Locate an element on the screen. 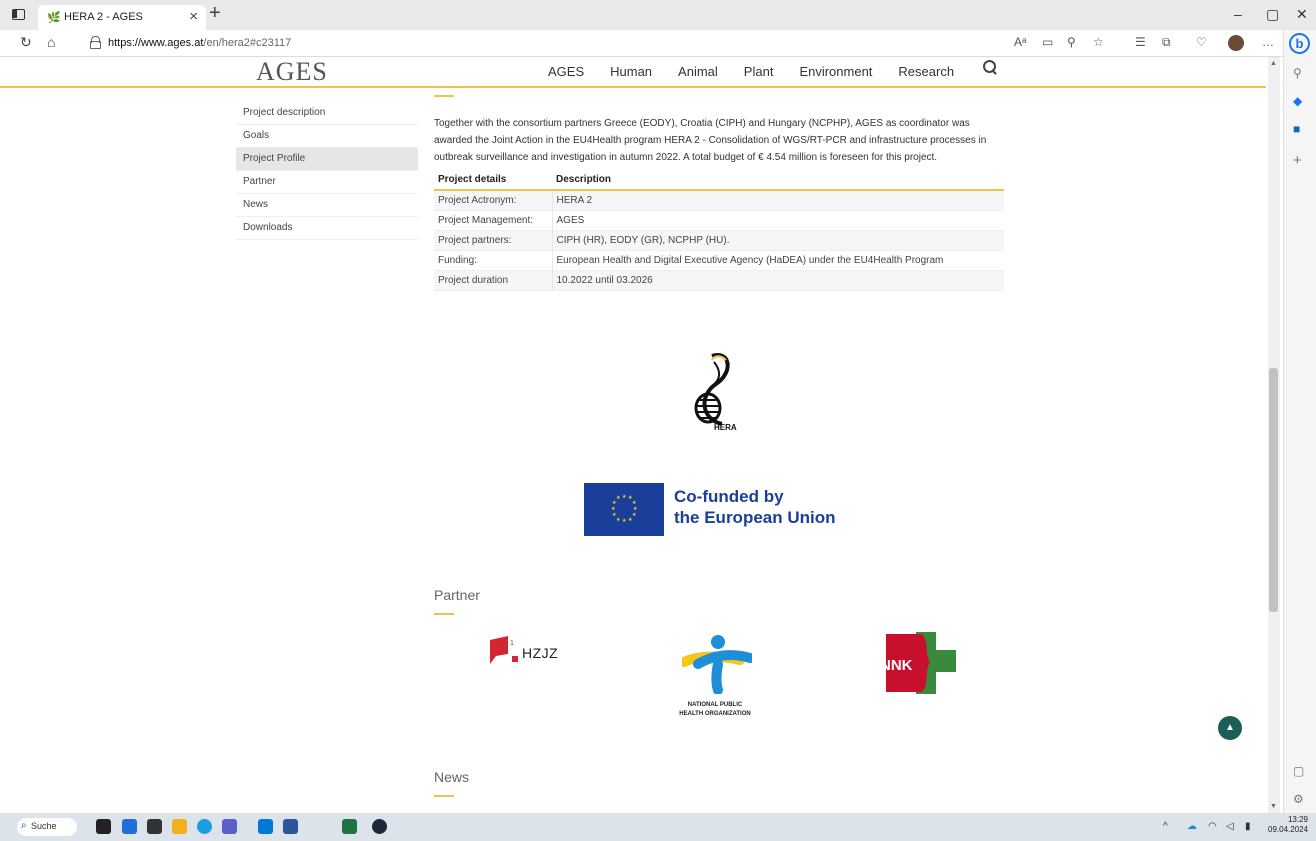  partner-accent-line is located at coordinates (444, 614).